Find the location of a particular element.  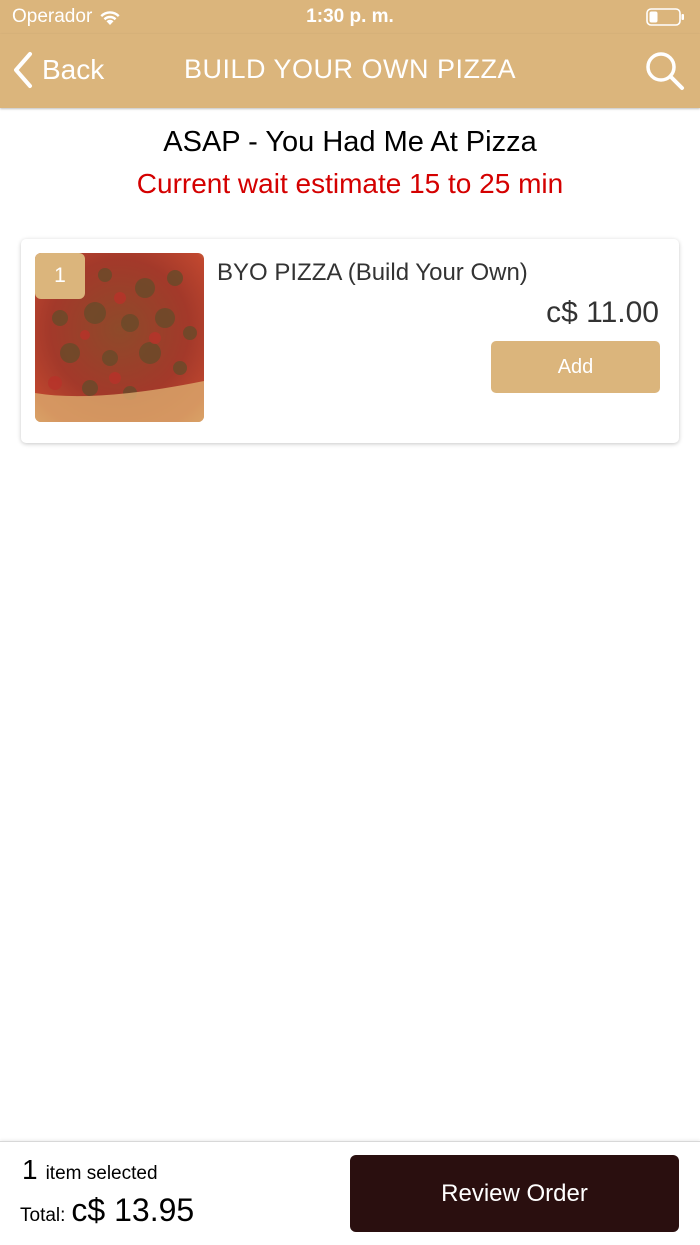

chevron-left-icon is located at coordinates (23, 70).